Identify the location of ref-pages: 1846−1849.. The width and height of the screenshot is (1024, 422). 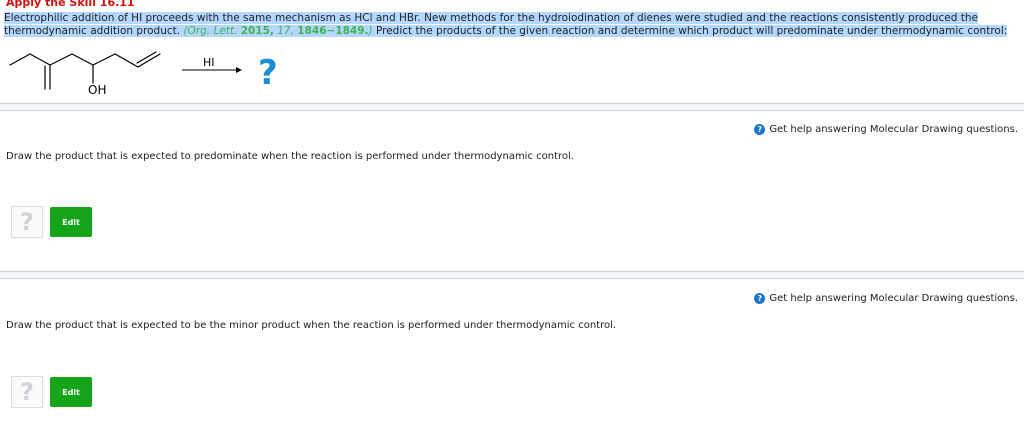
(333, 31).